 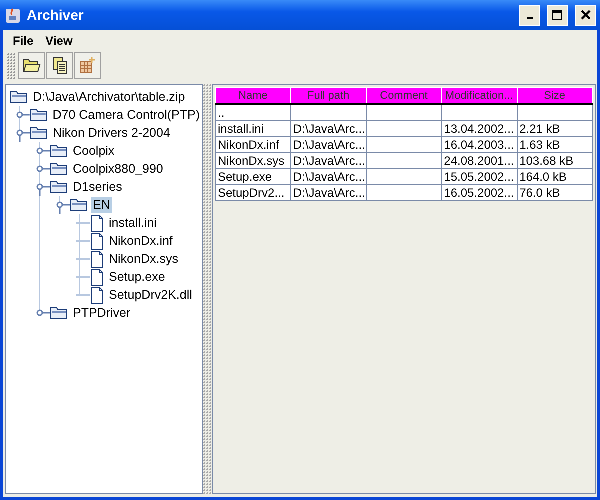 What do you see at coordinates (253, 176) in the screenshot?
I see `table-cell: Setup.exe` at bounding box center [253, 176].